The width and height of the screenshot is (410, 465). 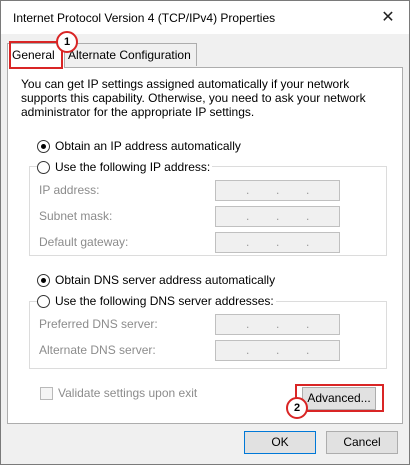 I want to click on default-gateway-label: Default gateway:, so click(x=84, y=242).